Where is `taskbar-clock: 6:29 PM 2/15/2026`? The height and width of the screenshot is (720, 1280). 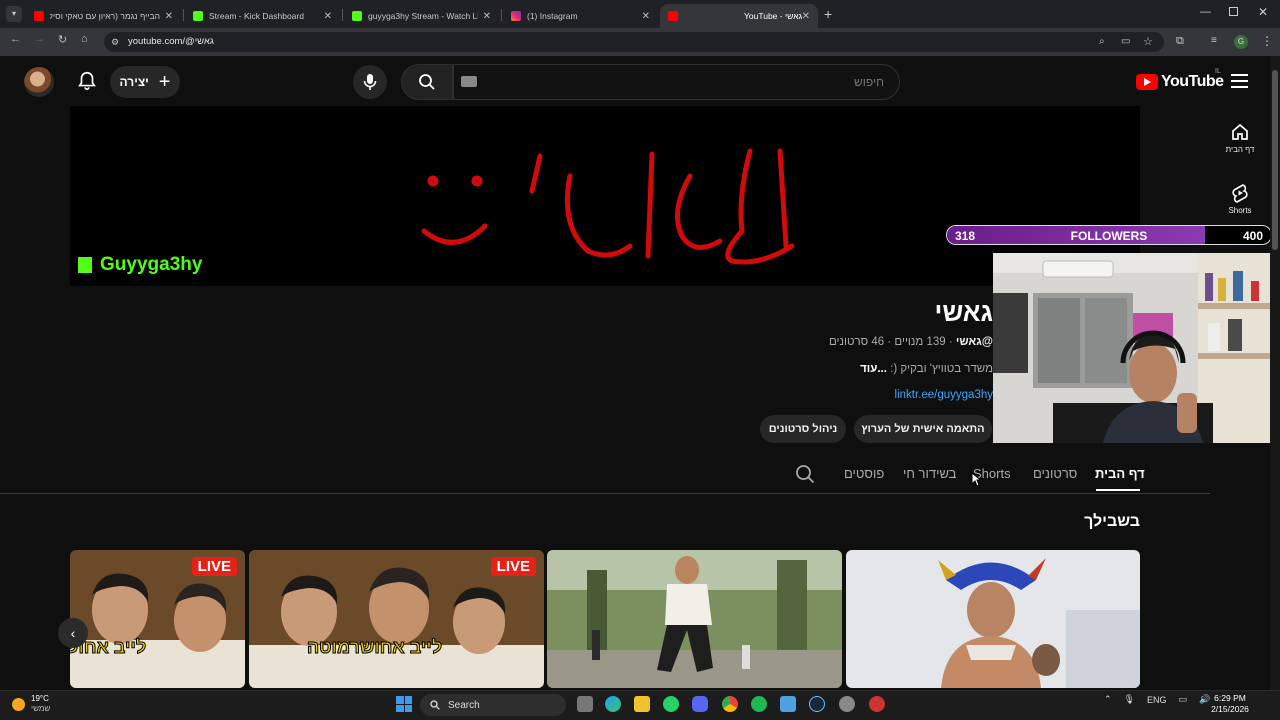
taskbar-clock: 6:29 PM 2/15/2026 is located at coordinates (1230, 704).